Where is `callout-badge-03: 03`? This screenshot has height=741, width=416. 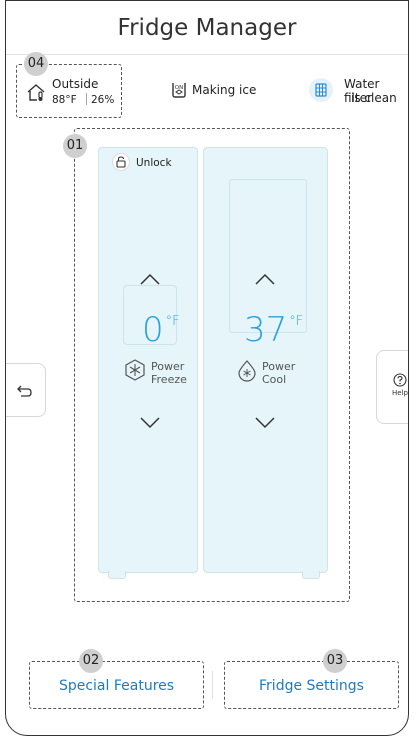
callout-badge-03: 03 is located at coordinates (335, 661).